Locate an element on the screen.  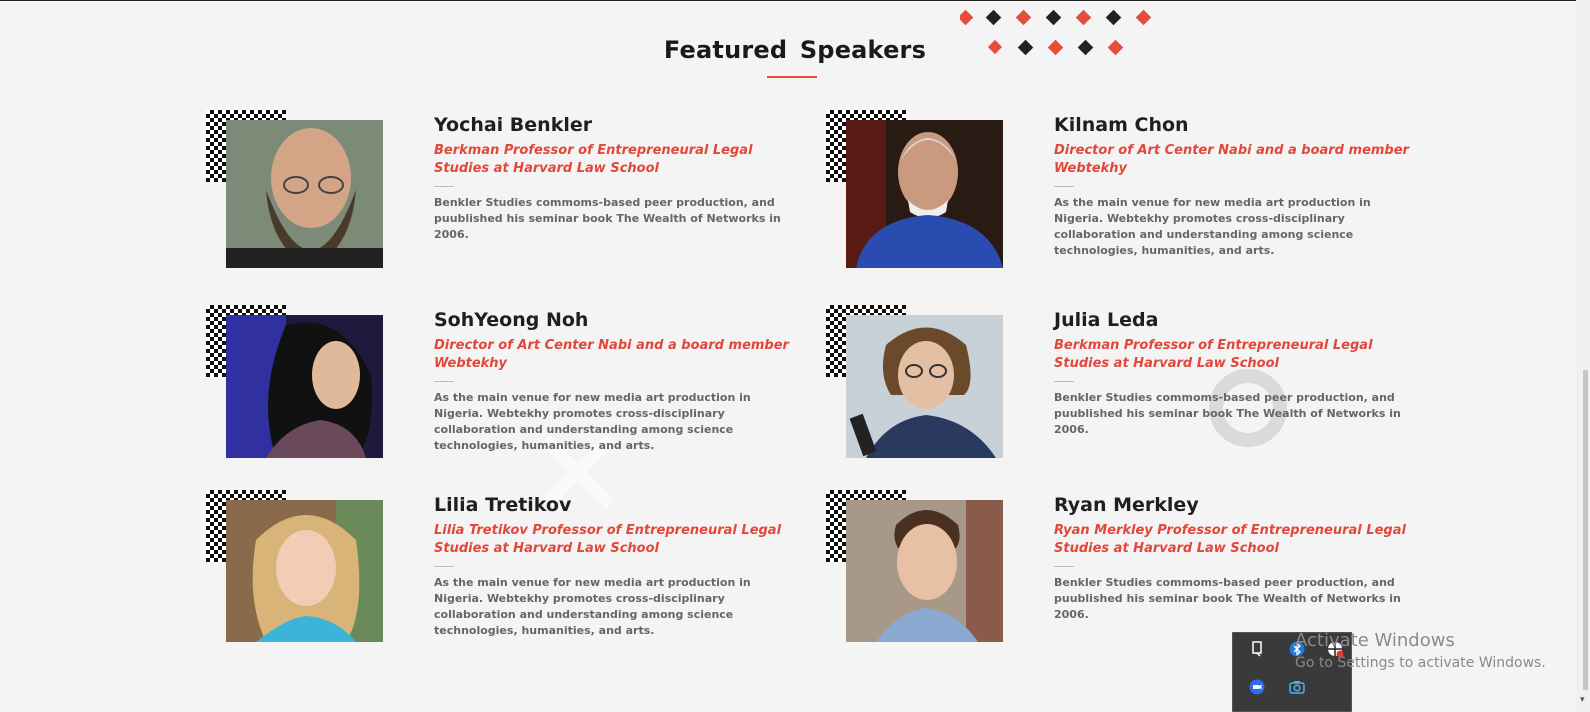
camera-icon is located at coordinates (1297, 687).